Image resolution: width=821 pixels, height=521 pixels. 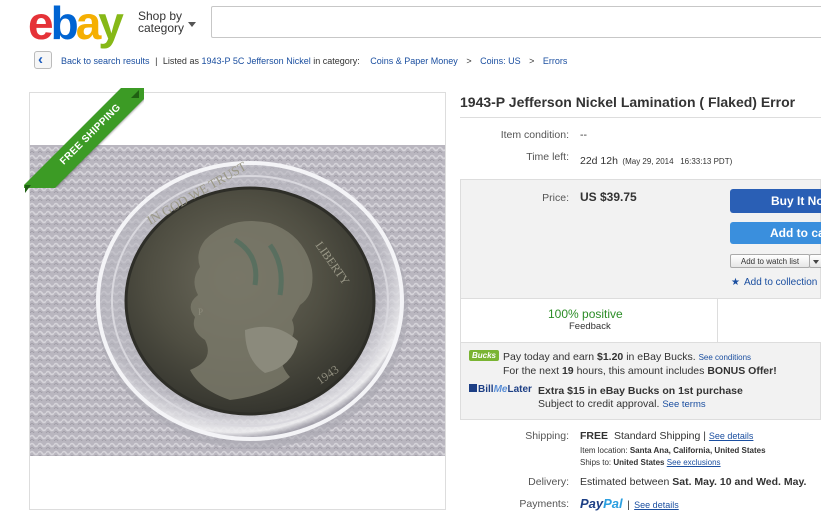 I want to click on feedback-percent: 100% positive, so click(x=585, y=314).